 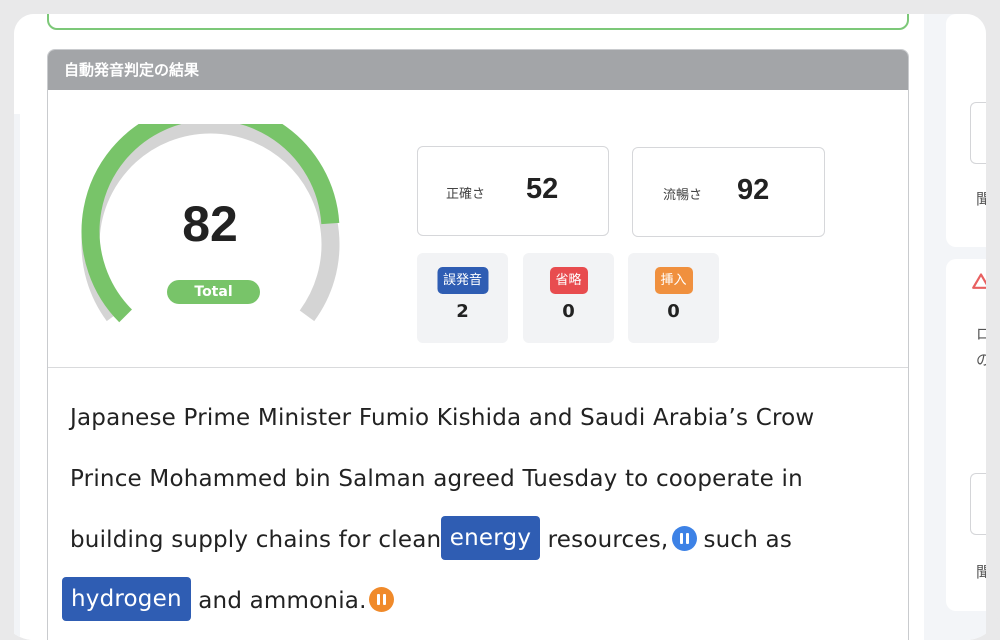 What do you see at coordinates (673, 311) in the screenshot?
I see `insertion-count: 0` at bounding box center [673, 311].